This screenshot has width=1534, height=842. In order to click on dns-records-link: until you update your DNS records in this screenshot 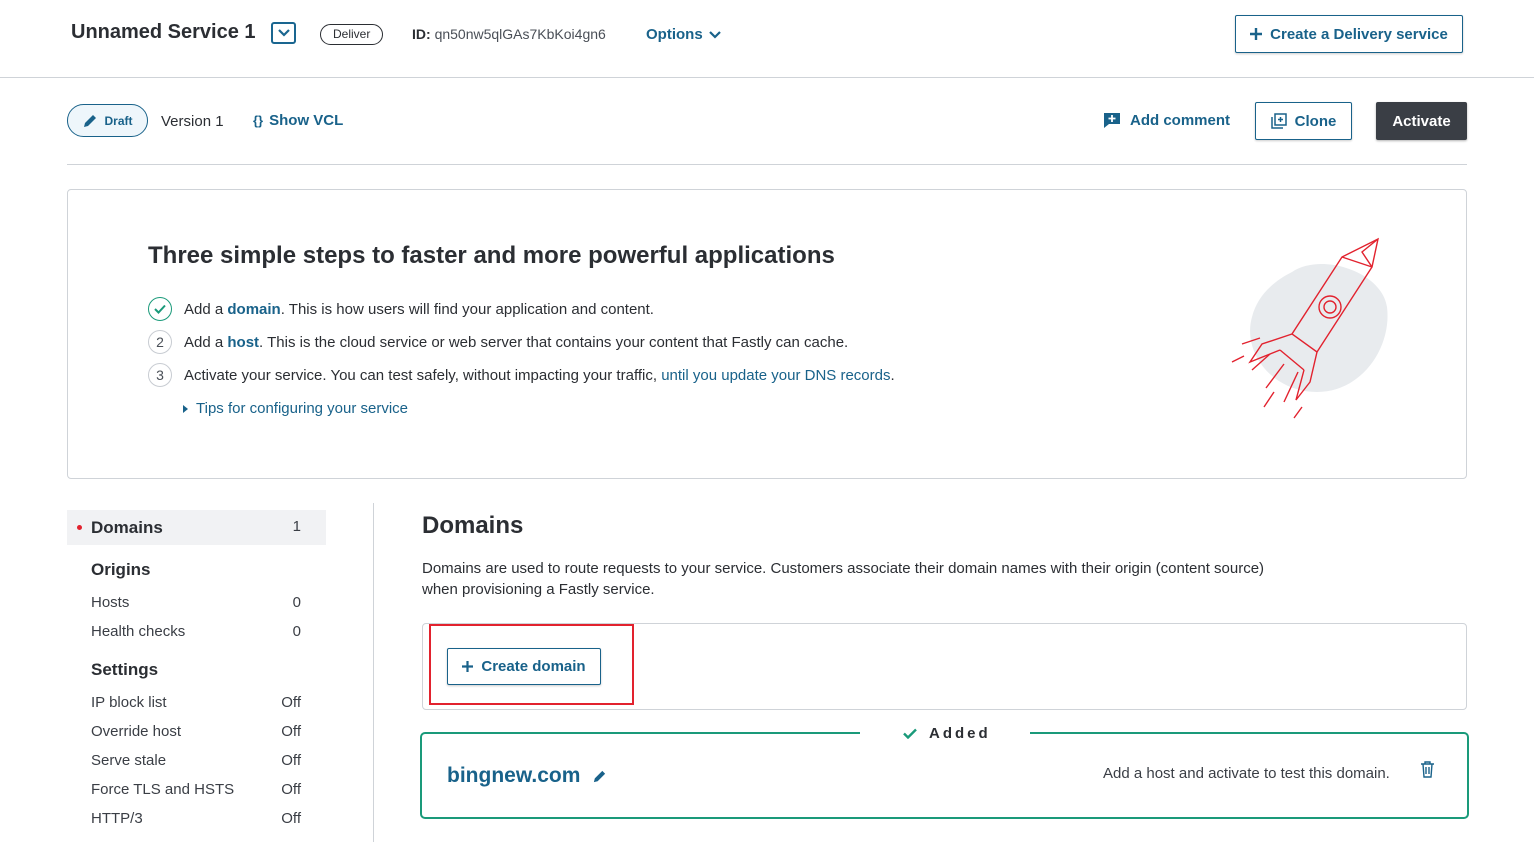, I will do `click(775, 375)`.